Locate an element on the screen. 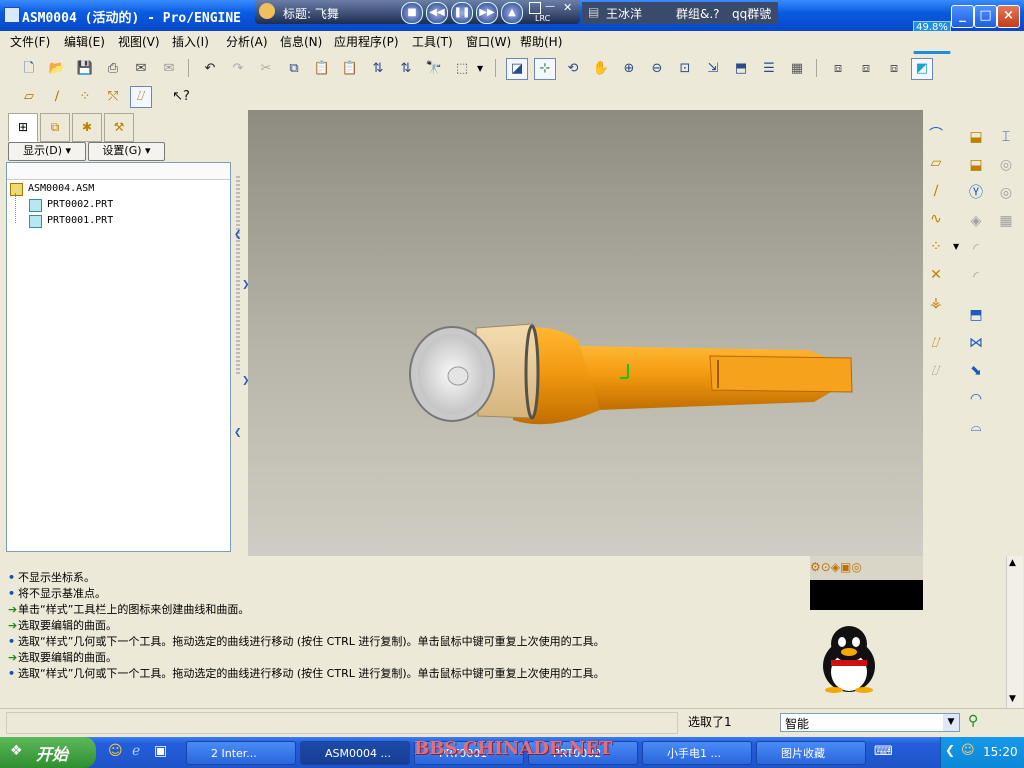 This screenshot has height=768, width=1024. csys-display-icon: ⤲ is located at coordinates (113, 97).